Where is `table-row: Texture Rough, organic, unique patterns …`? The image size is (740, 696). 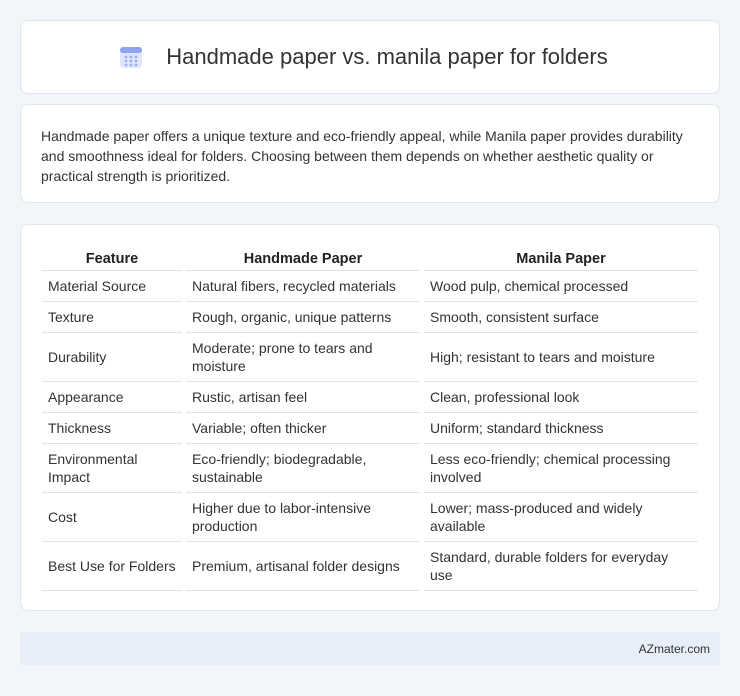
table-row: Texture Rough, organic, unique patterns … is located at coordinates (370, 317).